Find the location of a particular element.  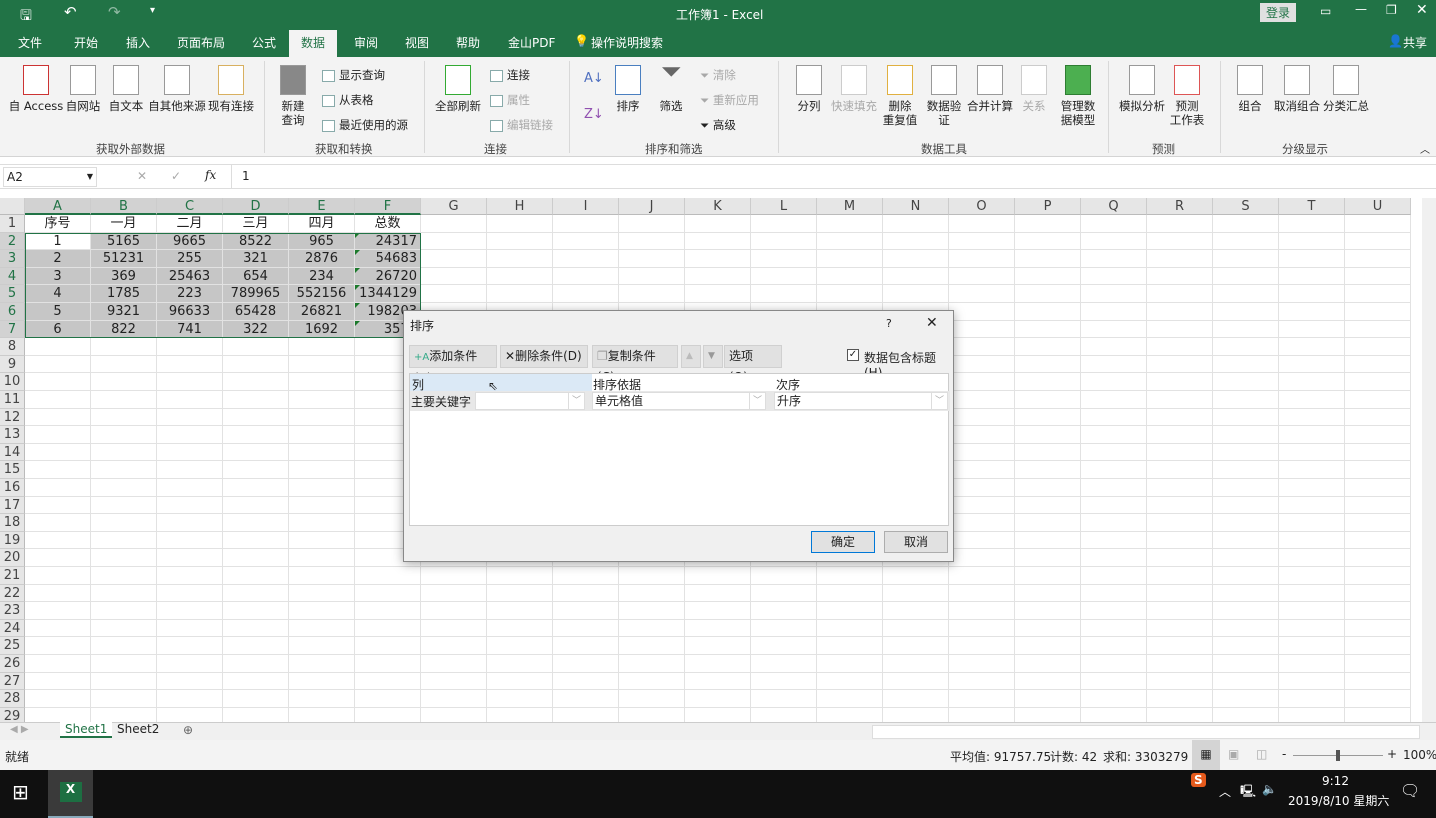

tab-view: 视图 is located at coordinates (417, 42).